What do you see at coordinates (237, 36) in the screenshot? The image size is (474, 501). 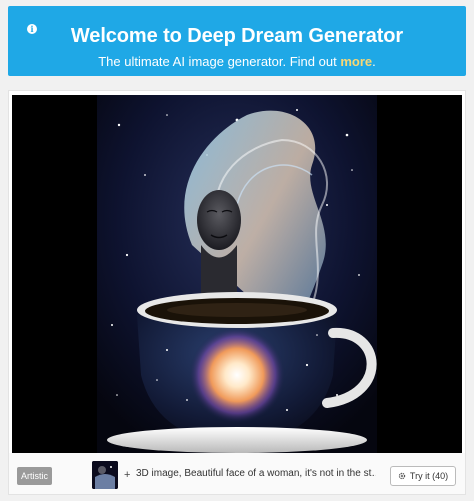 I see `banner-title: Welcome to Deep Dream Generator` at bounding box center [237, 36].